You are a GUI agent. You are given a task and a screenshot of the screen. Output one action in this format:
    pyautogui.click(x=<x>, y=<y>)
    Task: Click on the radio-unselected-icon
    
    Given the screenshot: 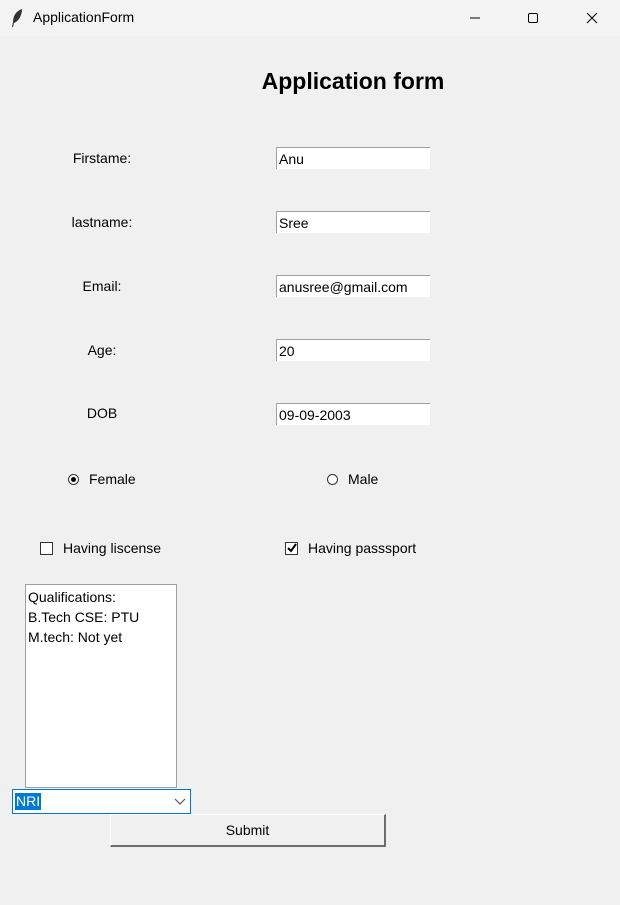 What is the action you would take?
    pyautogui.click(x=332, y=479)
    